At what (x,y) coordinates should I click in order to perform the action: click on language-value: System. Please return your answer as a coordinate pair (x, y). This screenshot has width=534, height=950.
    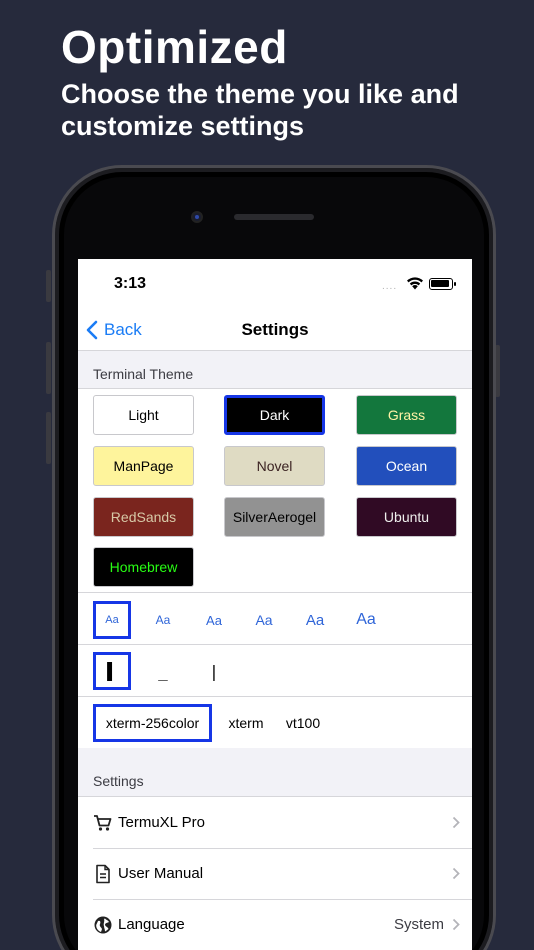
    Looking at the image, I should click on (418, 924).